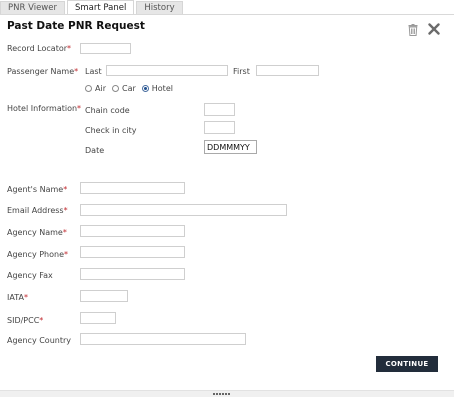  What do you see at coordinates (105, 48) in the screenshot?
I see `record-locator-input` at bounding box center [105, 48].